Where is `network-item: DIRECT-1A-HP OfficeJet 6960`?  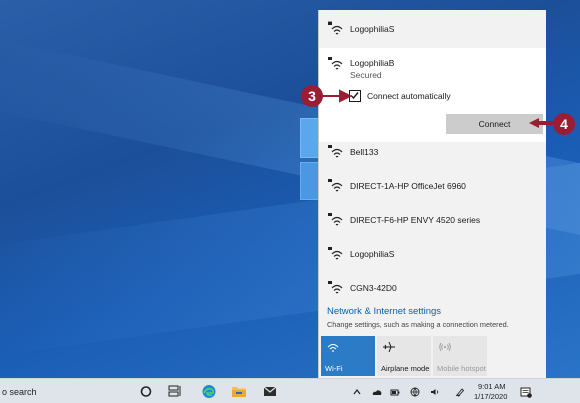 network-item: DIRECT-1A-HP OfficeJet 6960 is located at coordinates (432, 186).